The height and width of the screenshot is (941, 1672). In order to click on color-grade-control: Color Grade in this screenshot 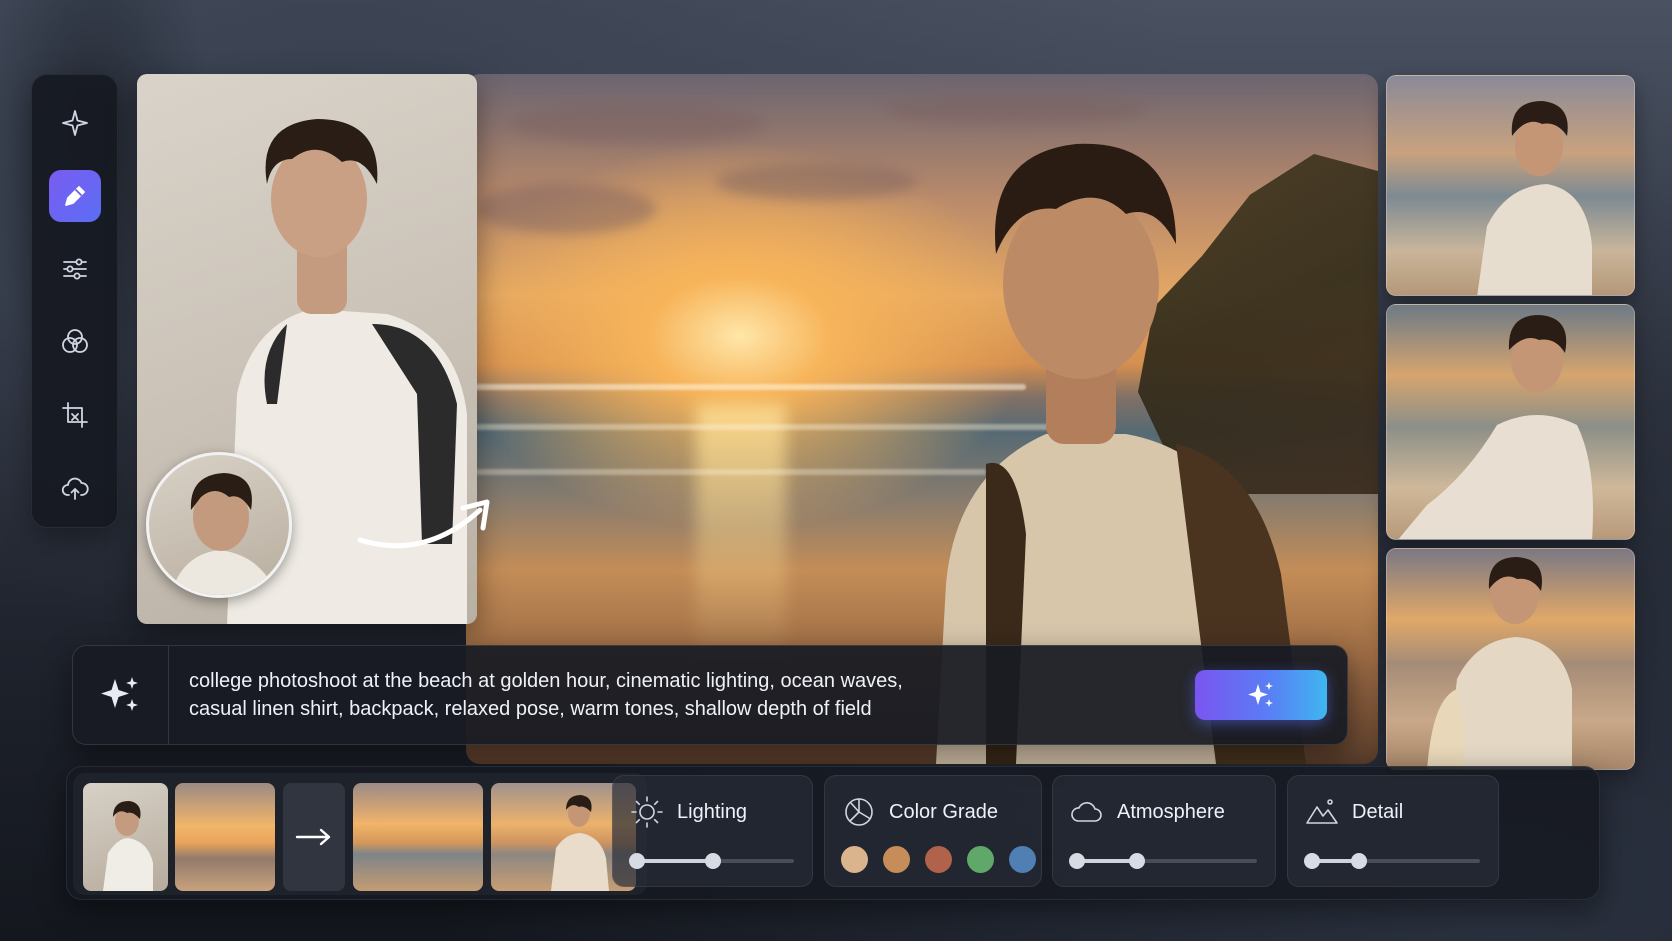, I will do `click(933, 831)`.